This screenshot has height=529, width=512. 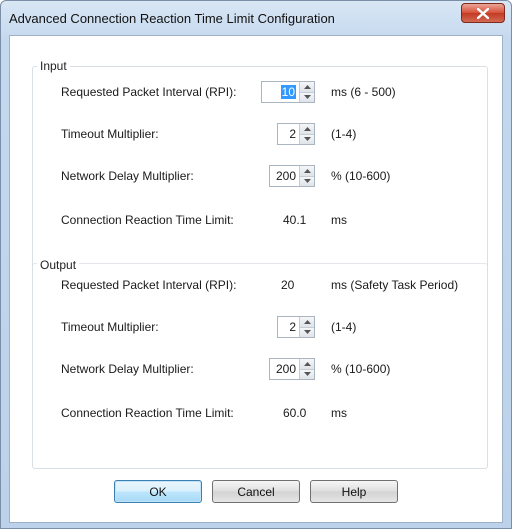 I want to click on input-rpi-unit: ms (6 - 500), so click(x=363, y=92).